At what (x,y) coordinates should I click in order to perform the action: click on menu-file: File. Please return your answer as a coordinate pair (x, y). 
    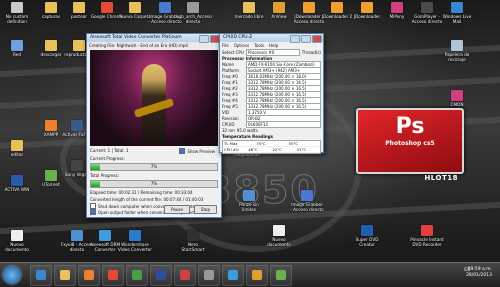
    Looking at the image, I should click on (225, 45).